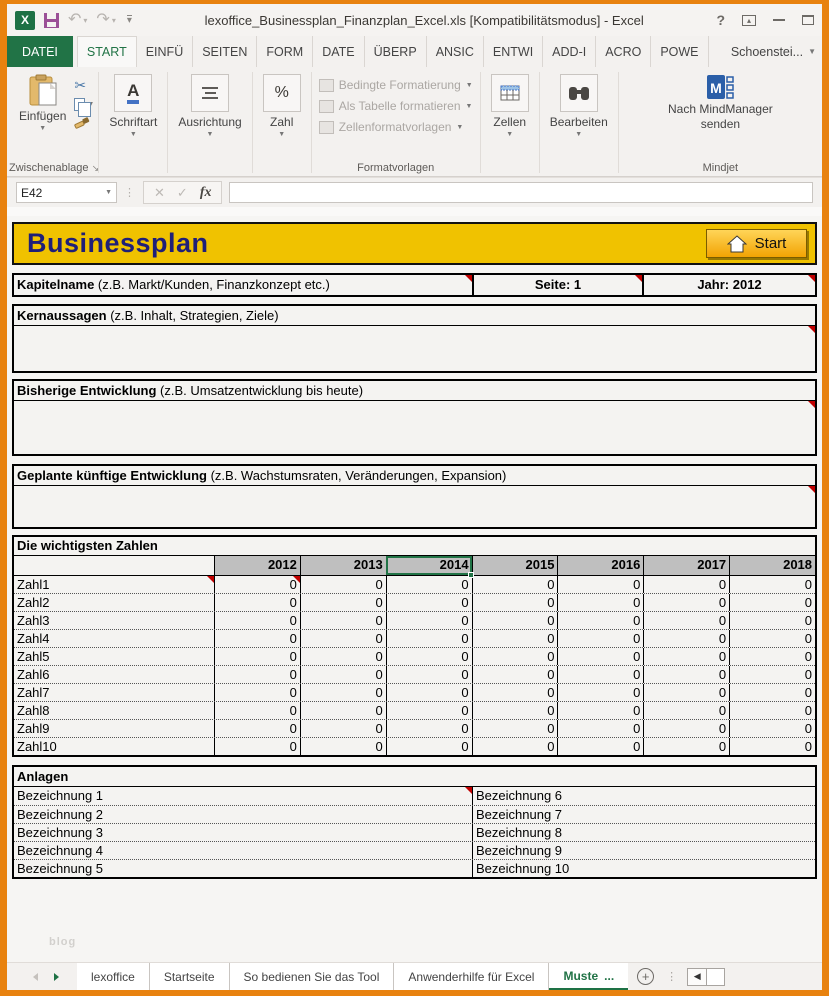 The height and width of the screenshot is (996, 829). Describe the element at coordinates (114, 584) in the screenshot. I see `row-label-cell: Zahl1` at that location.